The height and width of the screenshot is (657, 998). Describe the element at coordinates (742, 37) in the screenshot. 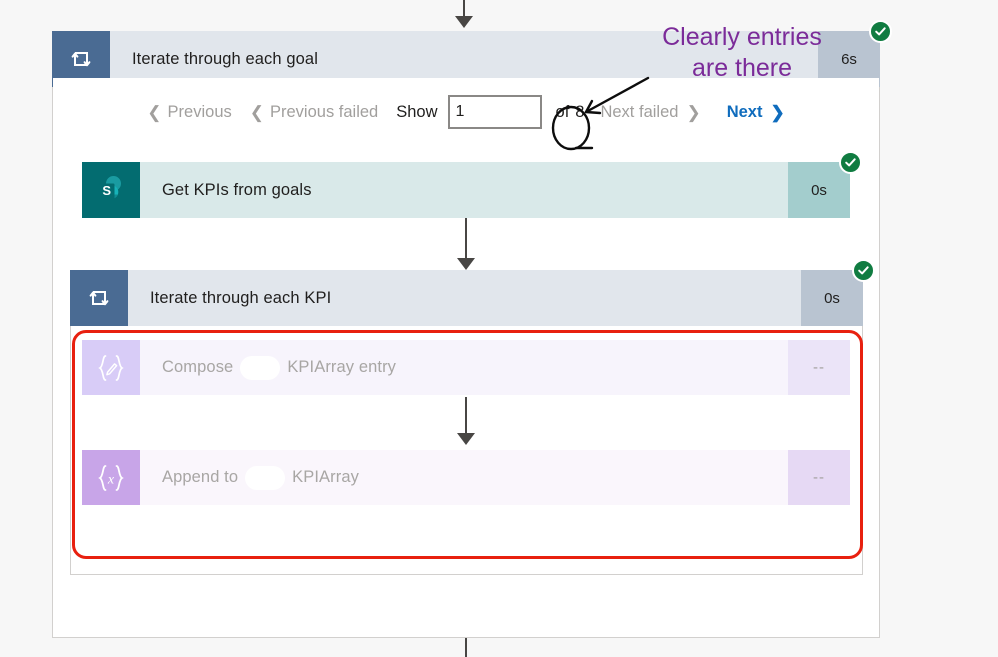

I see `annotation-callout-line1: Clearly entries` at that location.